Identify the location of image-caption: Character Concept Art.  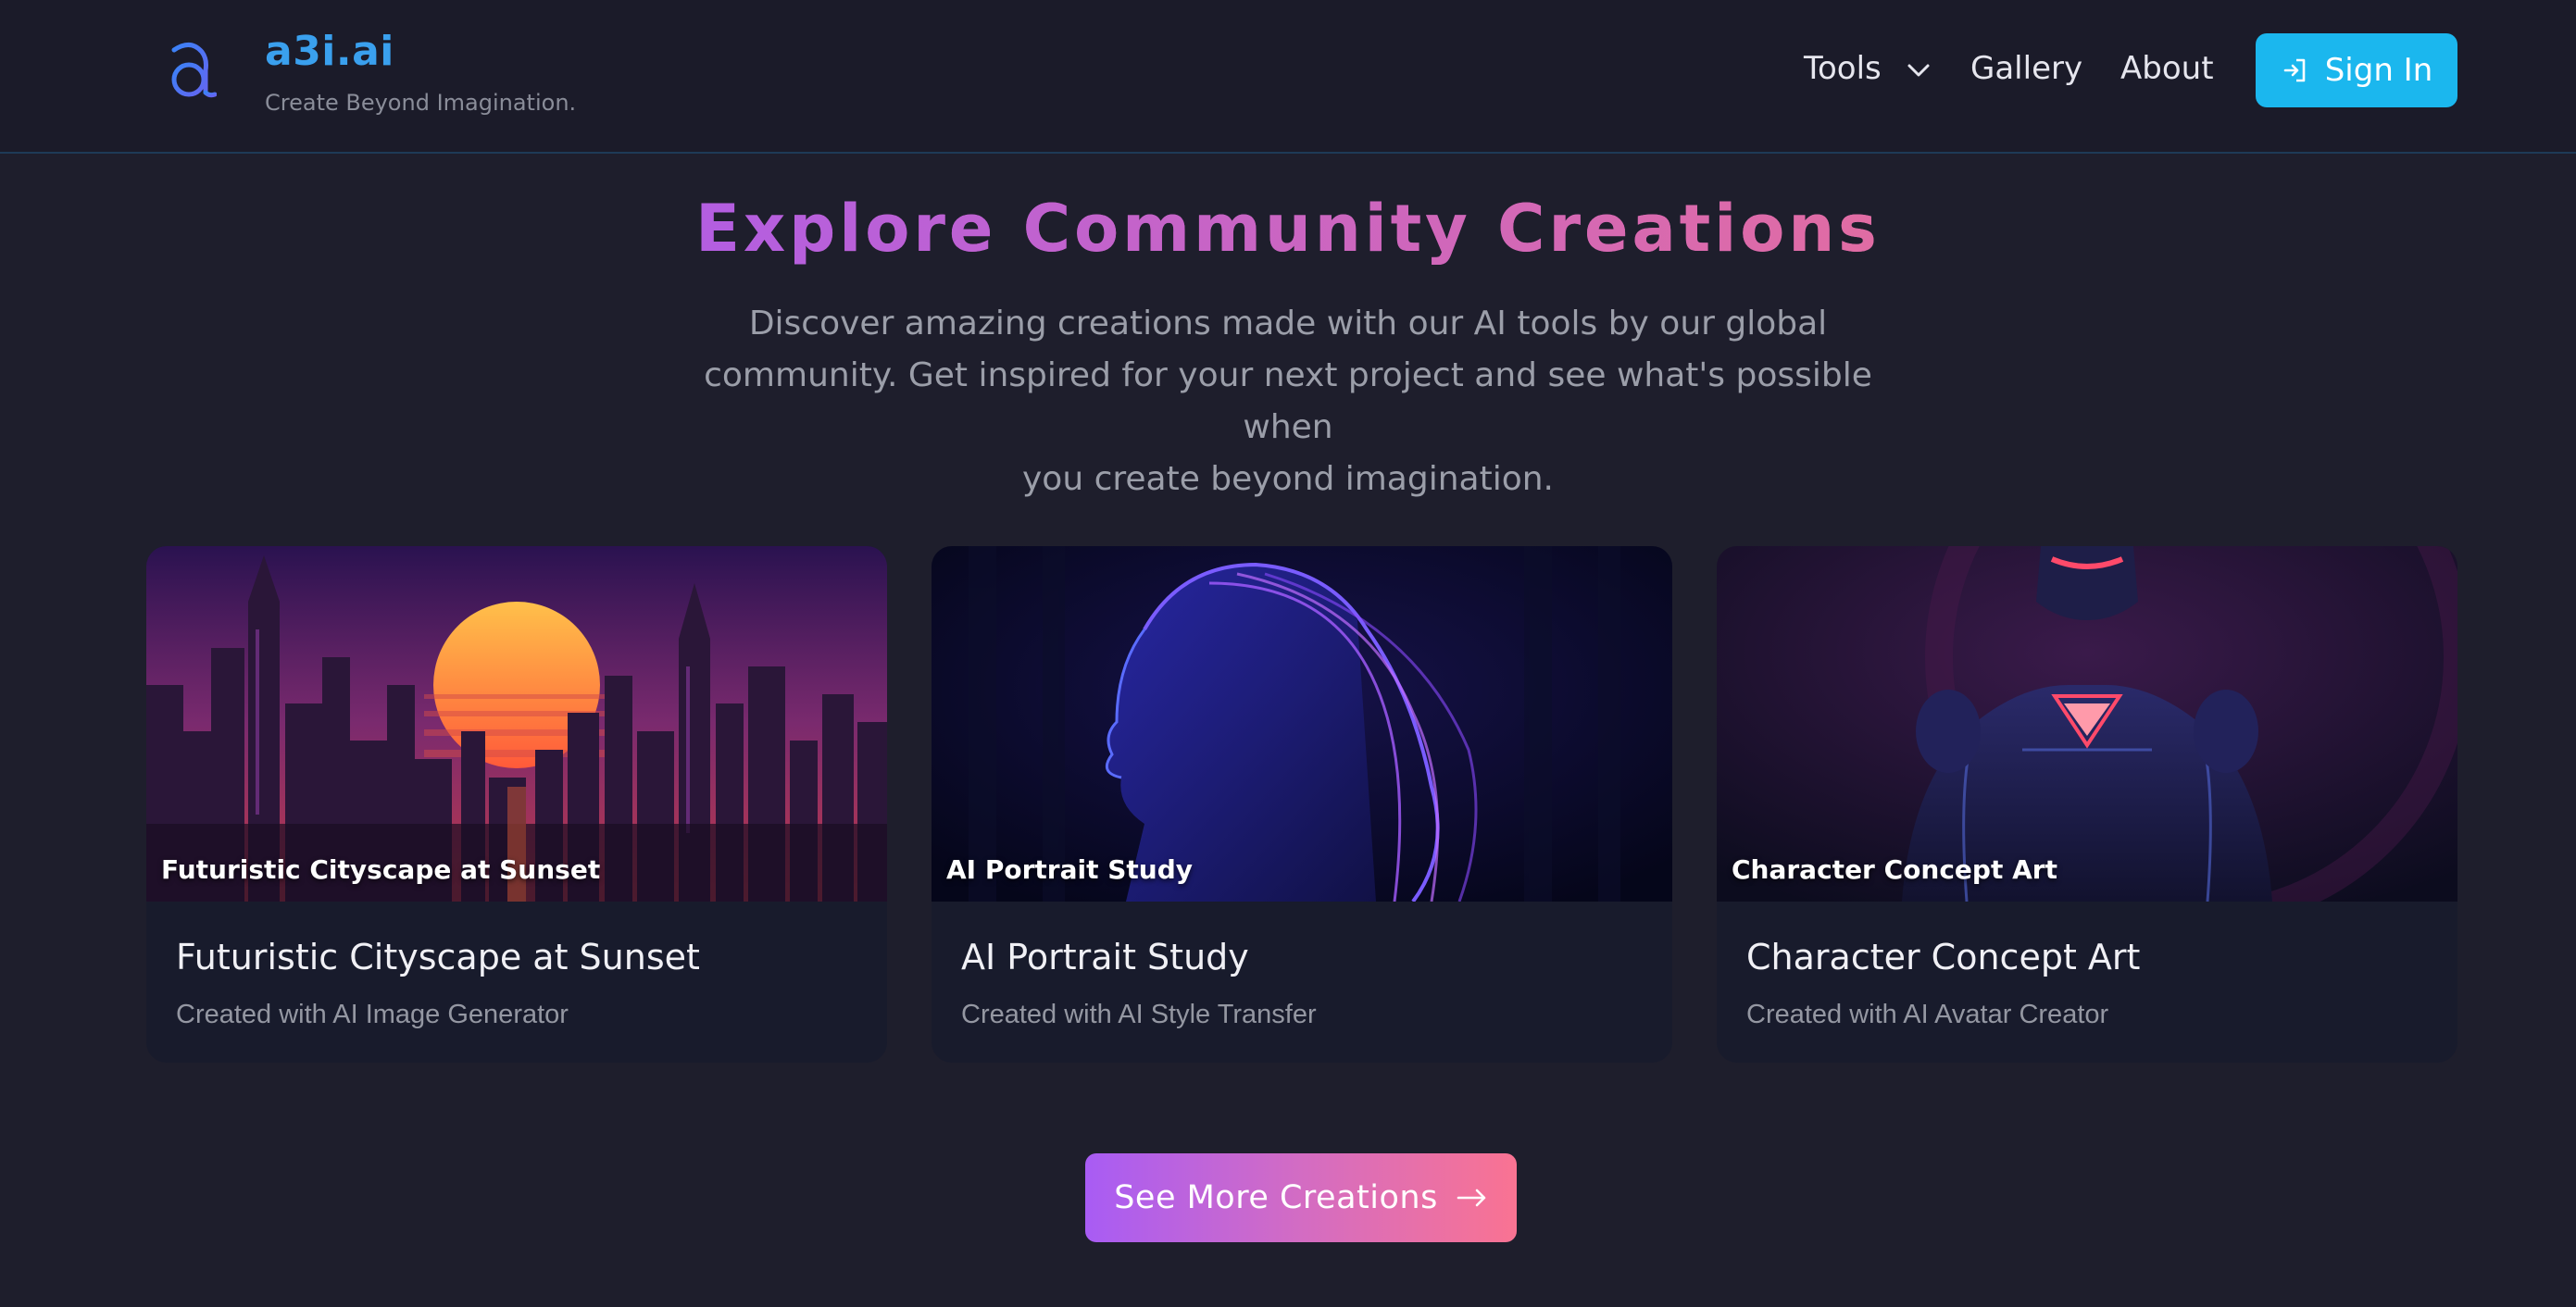
(1894, 869).